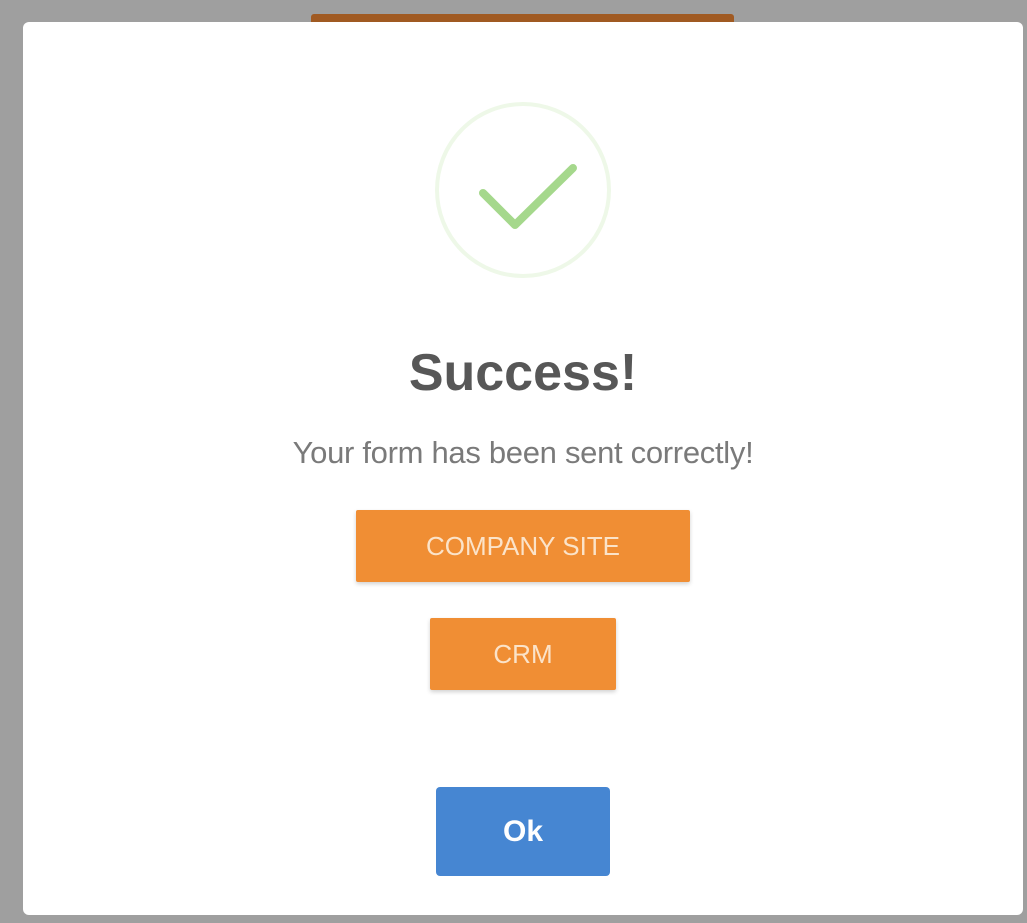 The image size is (1027, 923). I want to click on success-icon, so click(523, 190).